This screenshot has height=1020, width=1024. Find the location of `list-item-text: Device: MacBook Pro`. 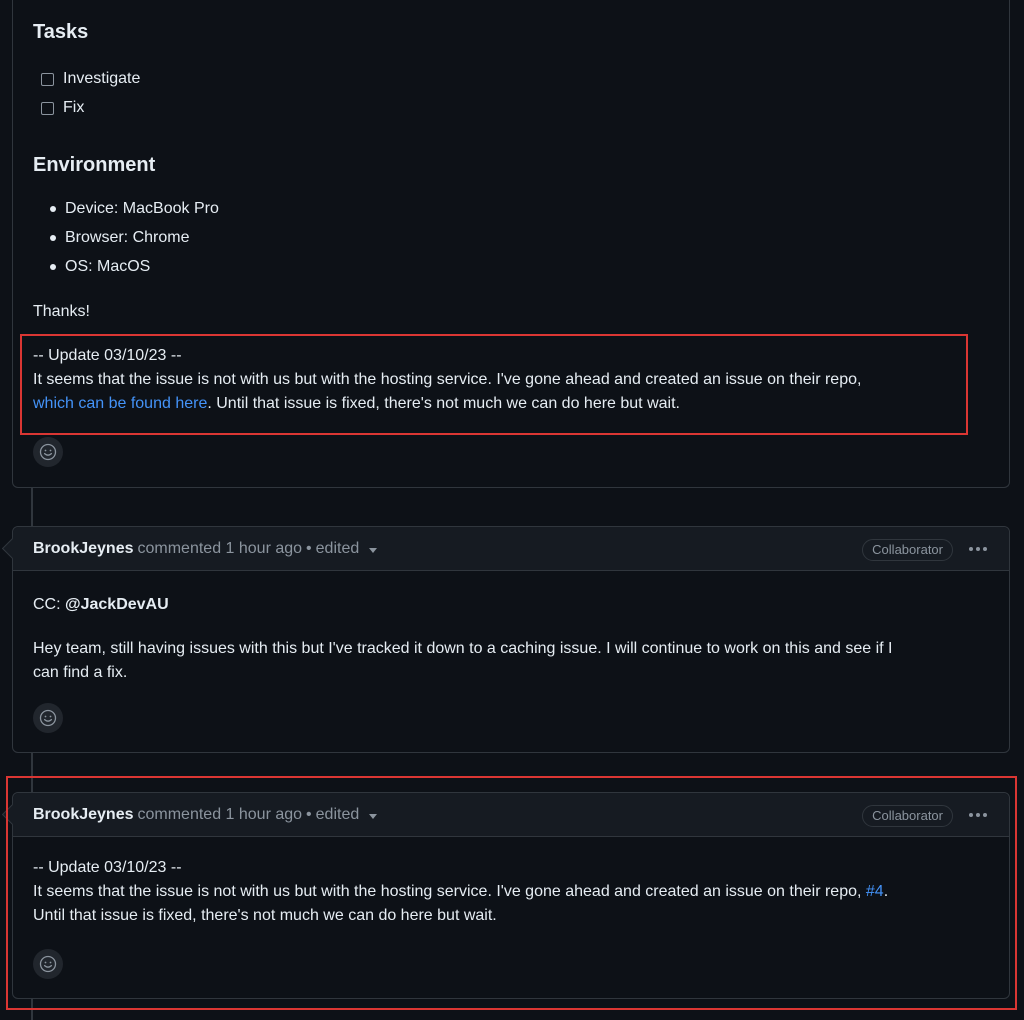

list-item-text: Device: MacBook Pro is located at coordinates (142, 208).